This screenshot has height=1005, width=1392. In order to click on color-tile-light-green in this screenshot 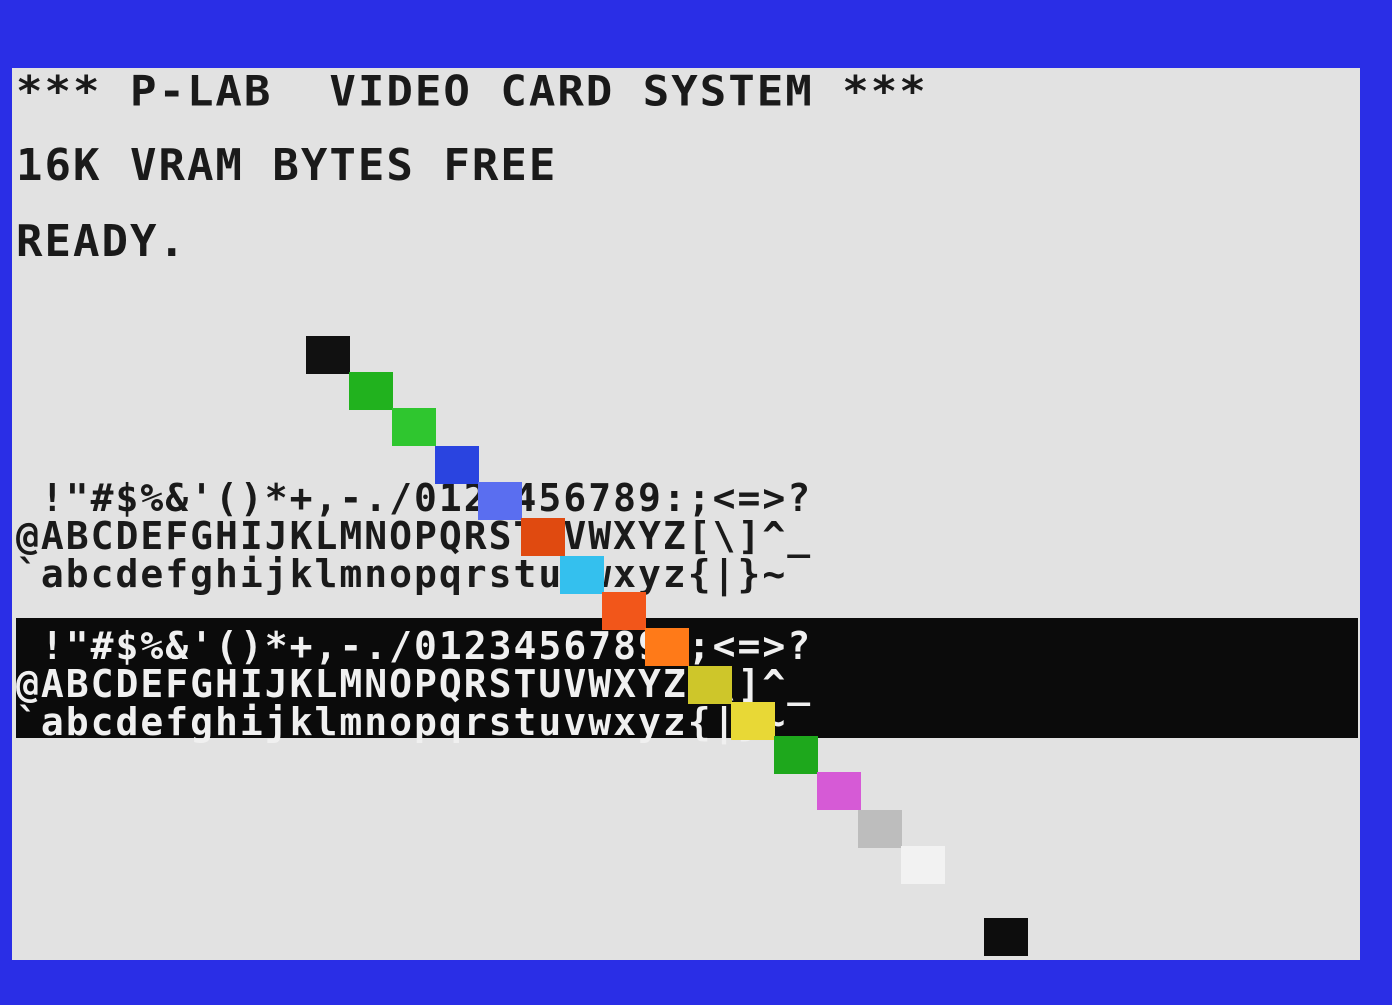, I will do `click(414, 427)`.